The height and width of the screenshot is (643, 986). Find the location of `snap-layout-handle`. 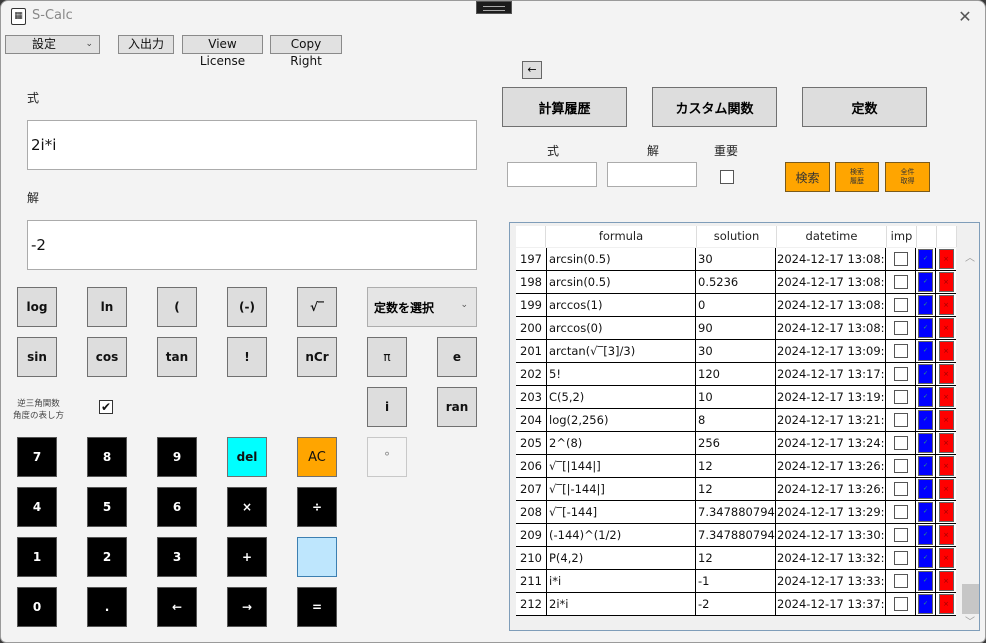

snap-layout-handle is located at coordinates (494, 7).